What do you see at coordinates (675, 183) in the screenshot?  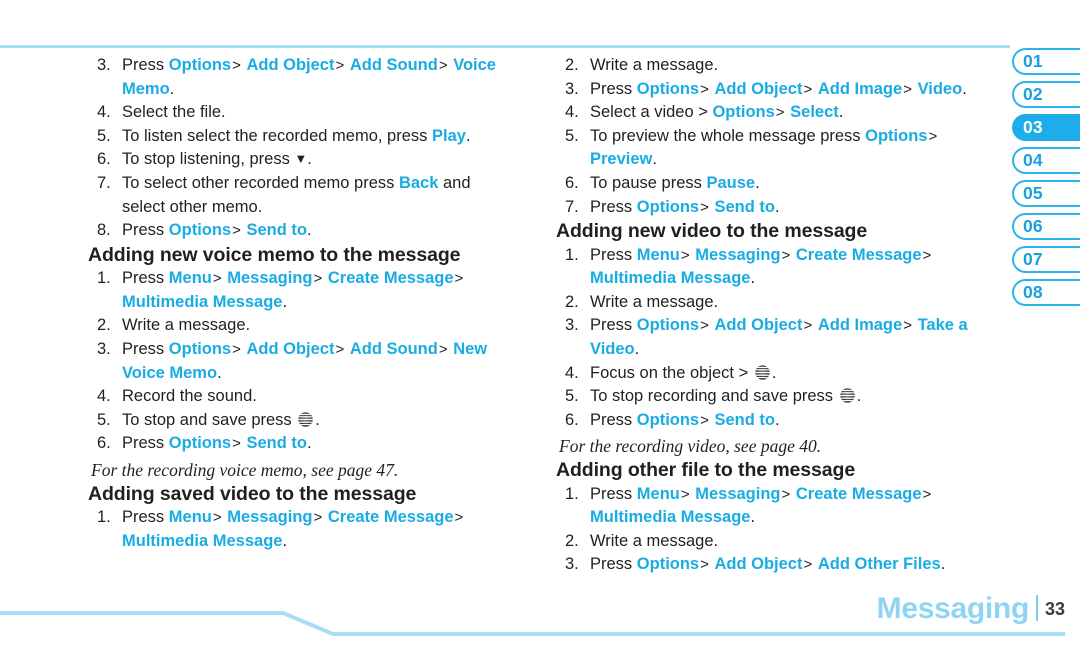 I see `step-text: To pause press Pause.` at bounding box center [675, 183].